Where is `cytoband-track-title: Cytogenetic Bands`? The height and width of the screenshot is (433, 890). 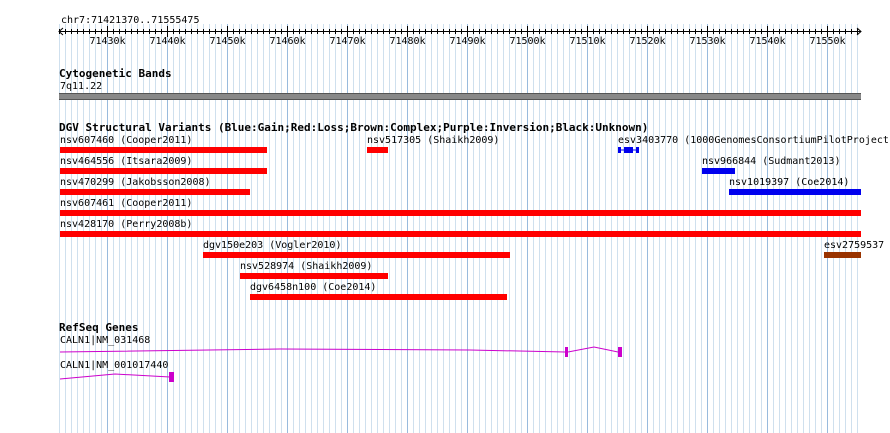 cytoband-track-title: Cytogenetic Bands is located at coordinates (115, 73).